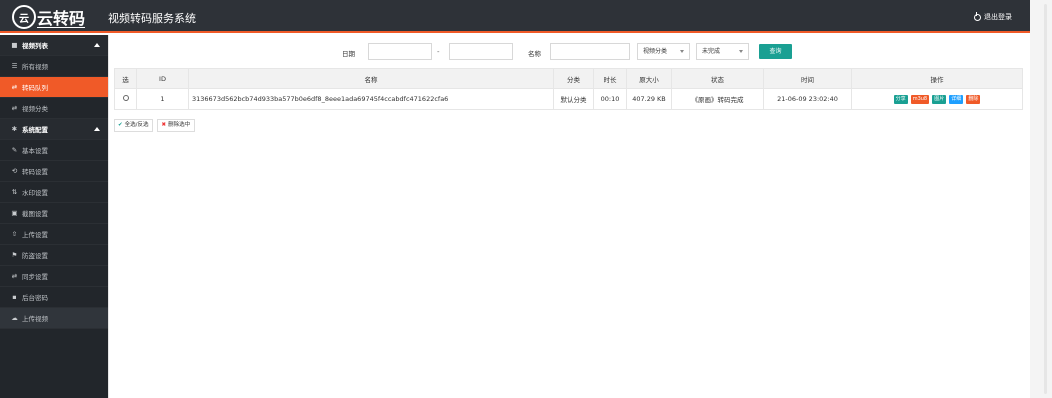 Image resolution: width=1052 pixels, height=398 pixels. What do you see at coordinates (35, 109) in the screenshot?
I see `sidebar-item-label: 视频分类` at bounding box center [35, 109].